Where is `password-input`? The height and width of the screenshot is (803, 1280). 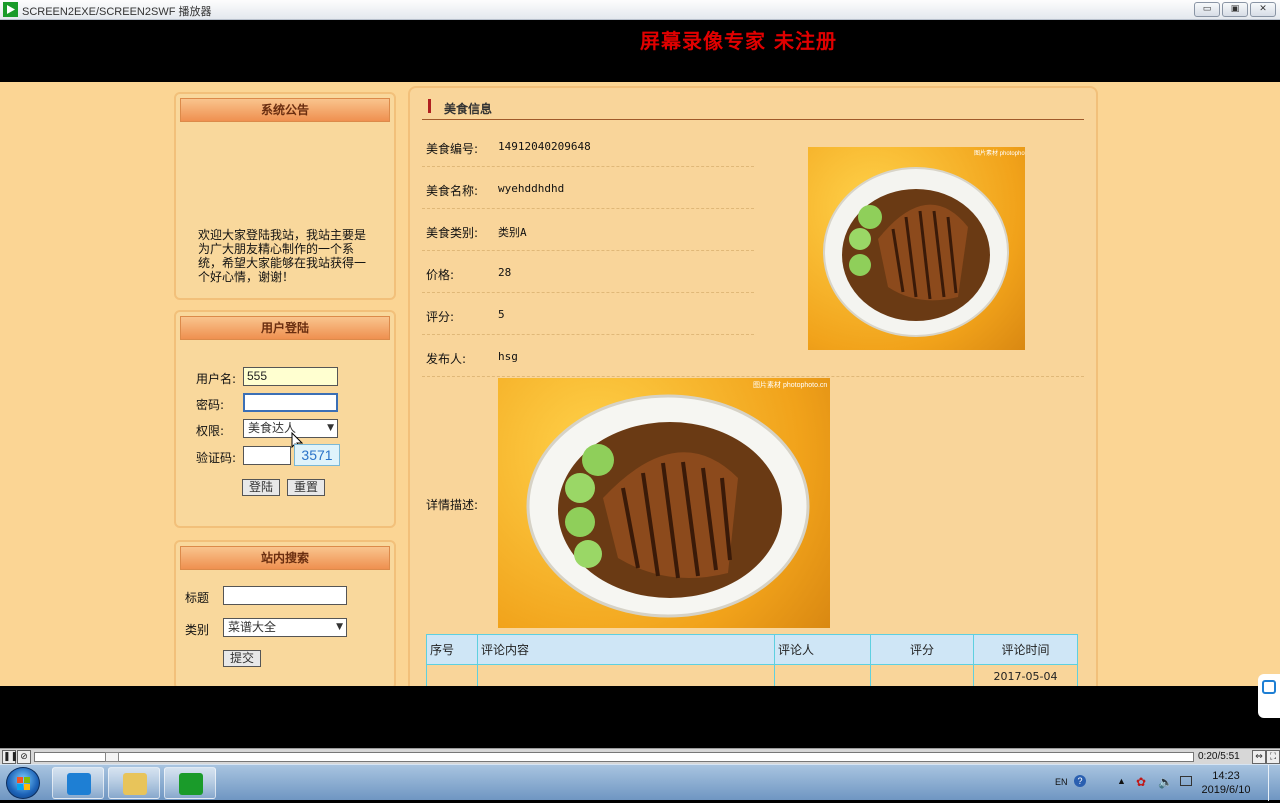
password-input is located at coordinates (290, 402).